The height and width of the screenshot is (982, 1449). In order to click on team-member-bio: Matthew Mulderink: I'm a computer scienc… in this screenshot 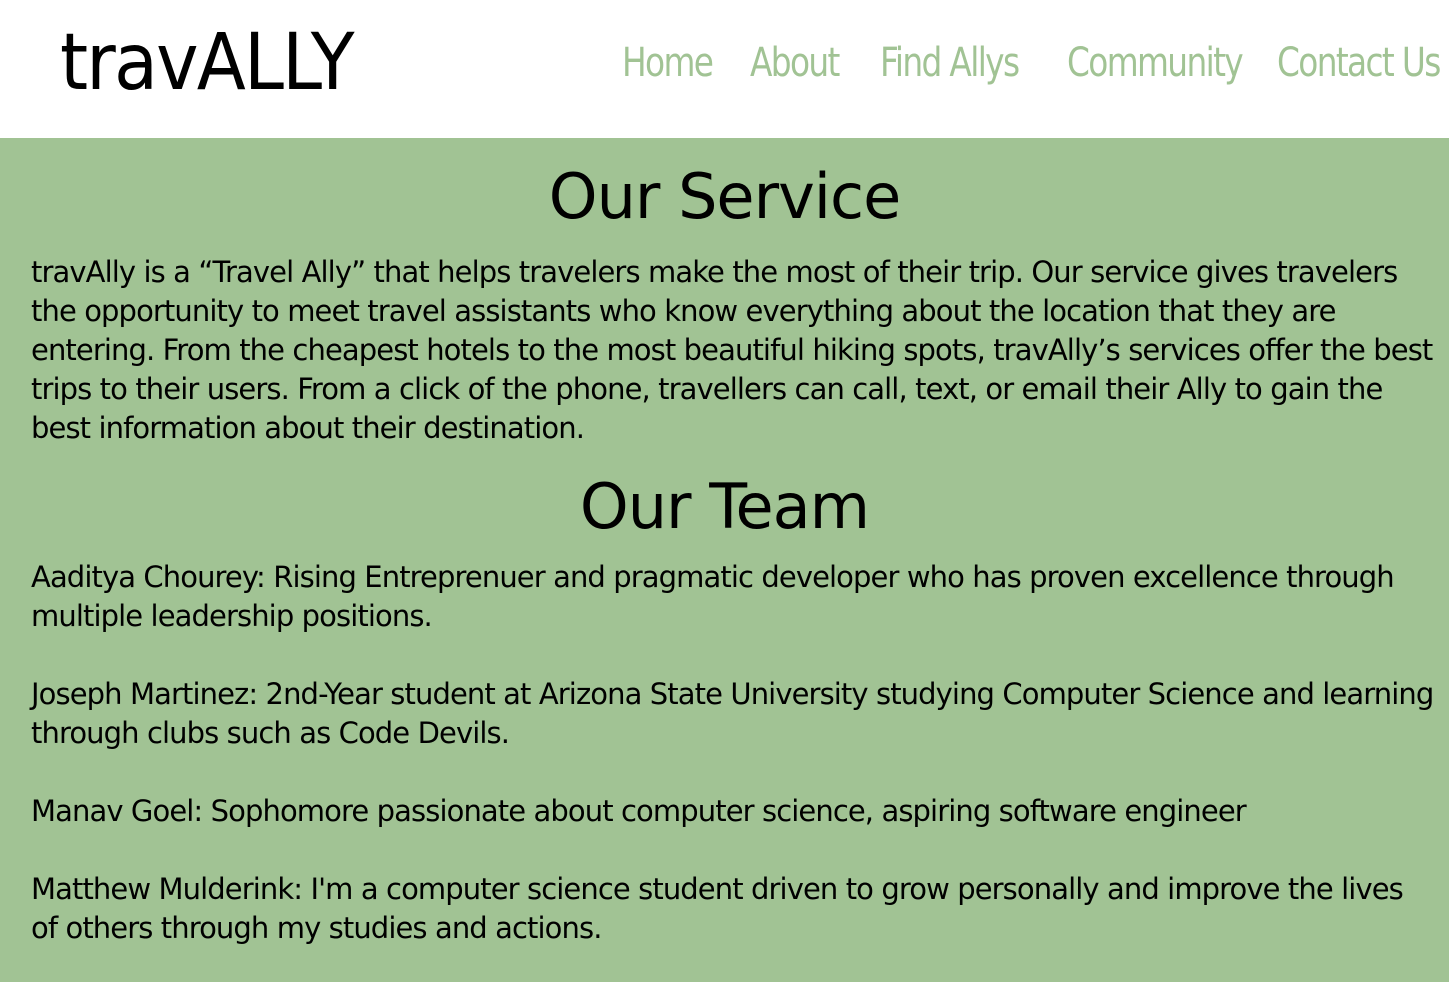, I will do `click(717, 908)`.